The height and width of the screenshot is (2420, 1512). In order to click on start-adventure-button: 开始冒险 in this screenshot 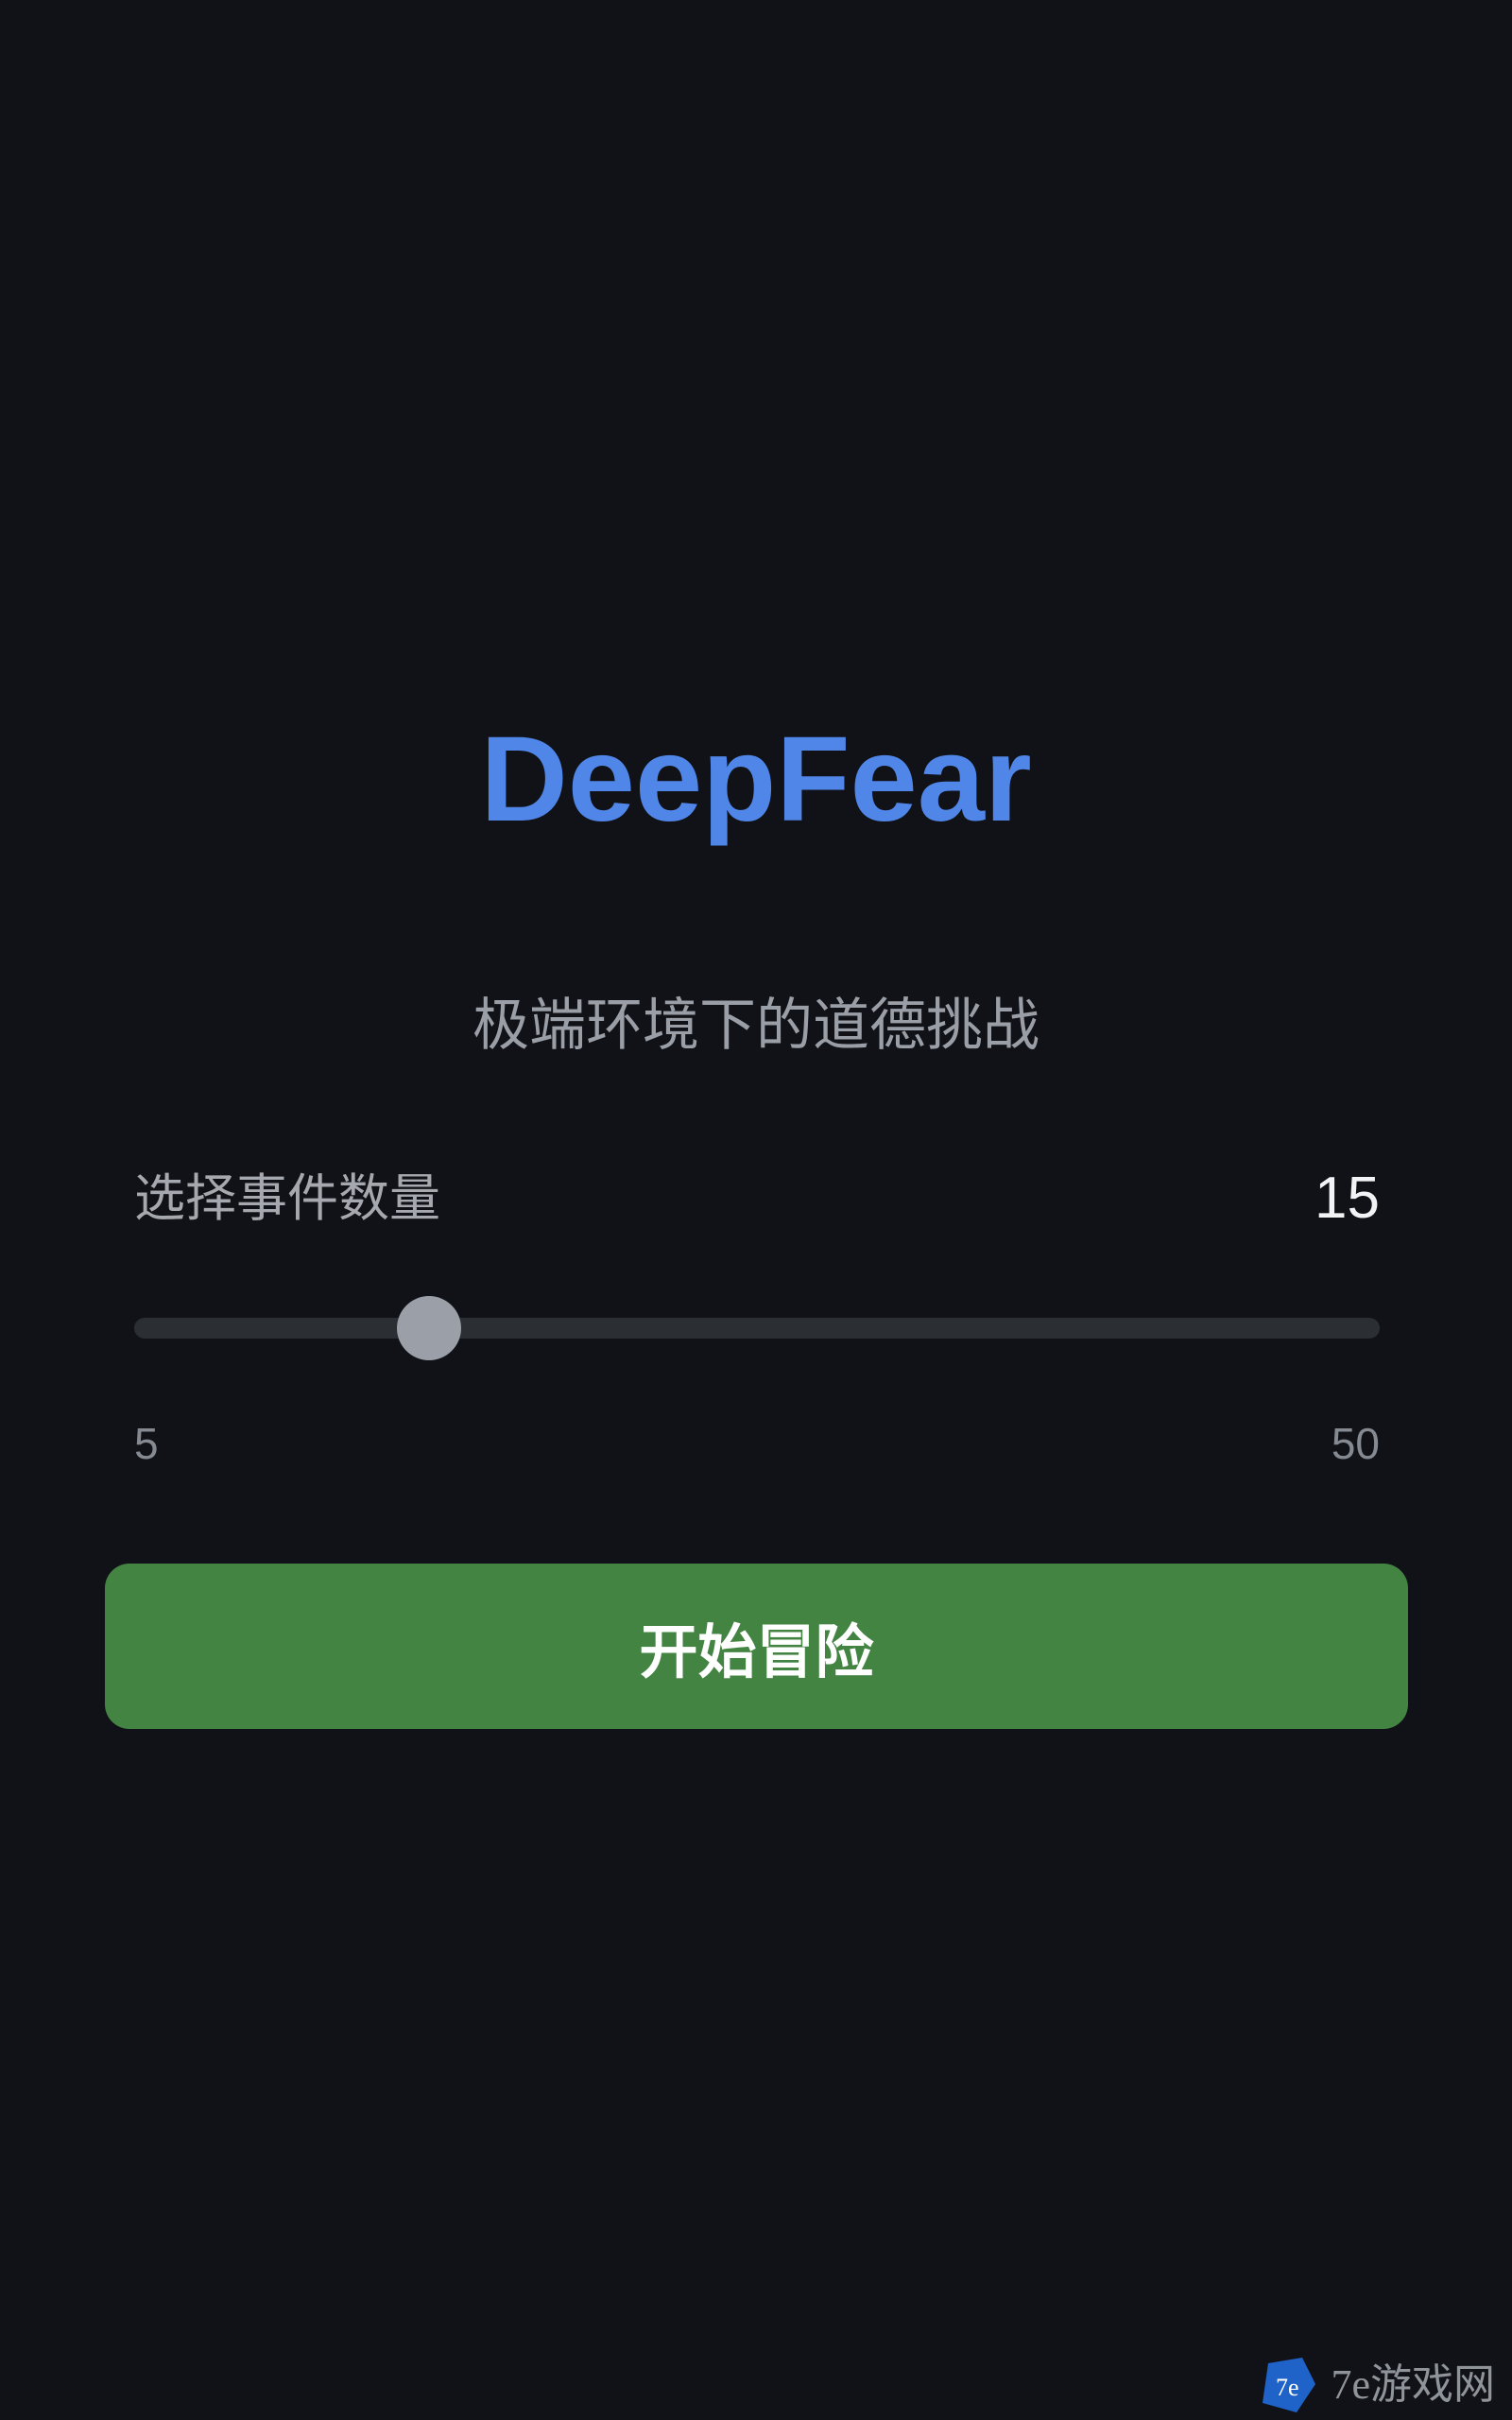, I will do `click(756, 1646)`.